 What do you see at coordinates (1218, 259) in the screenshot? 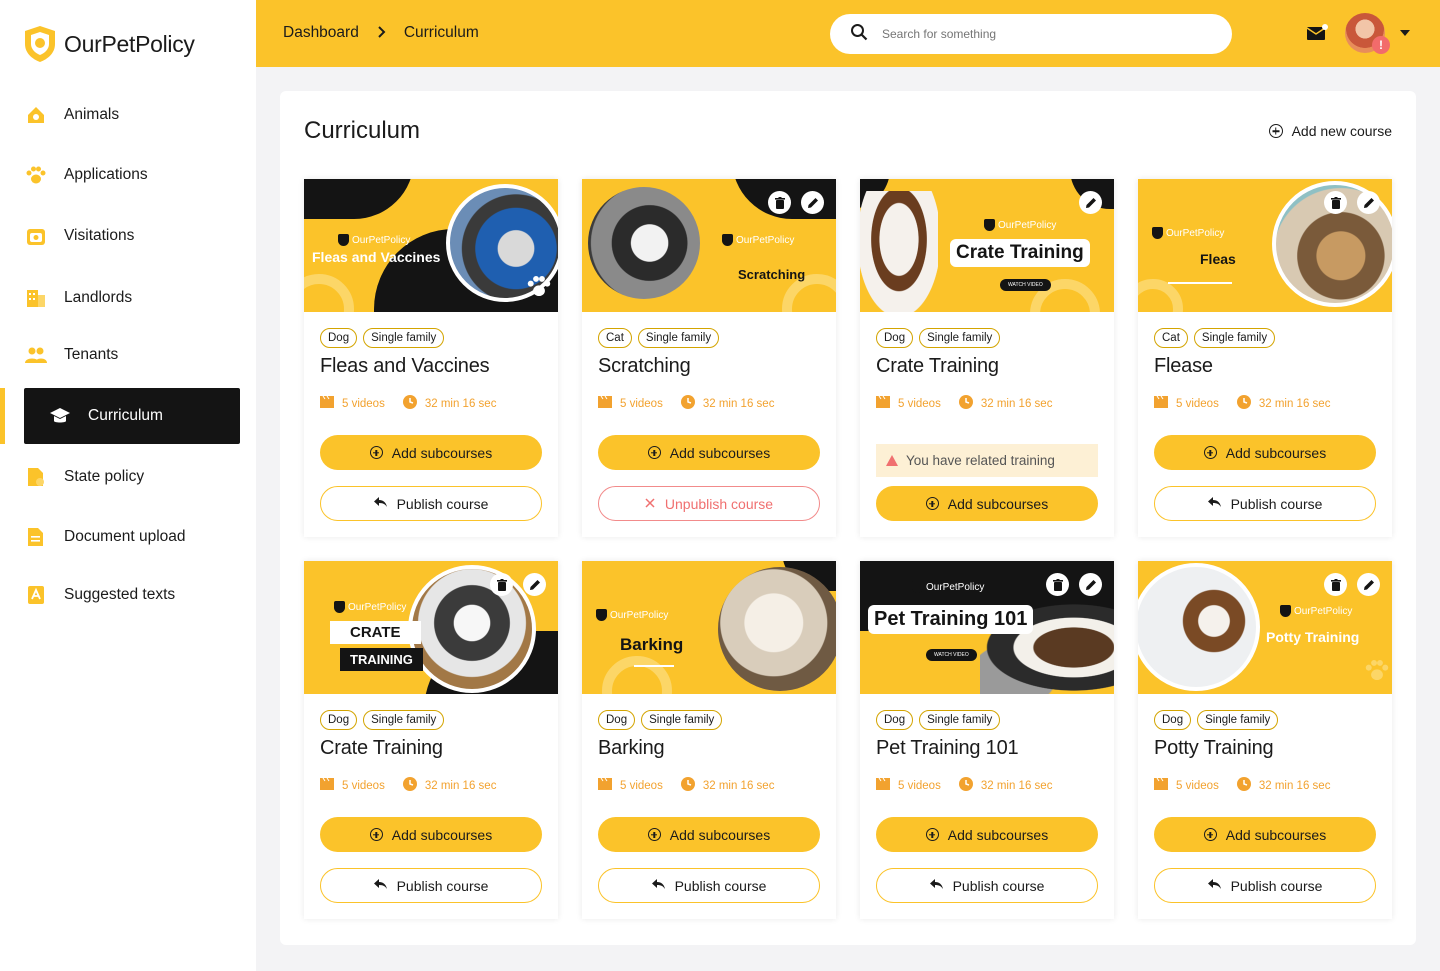
I see `thumb-headline: Fleas` at bounding box center [1218, 259].